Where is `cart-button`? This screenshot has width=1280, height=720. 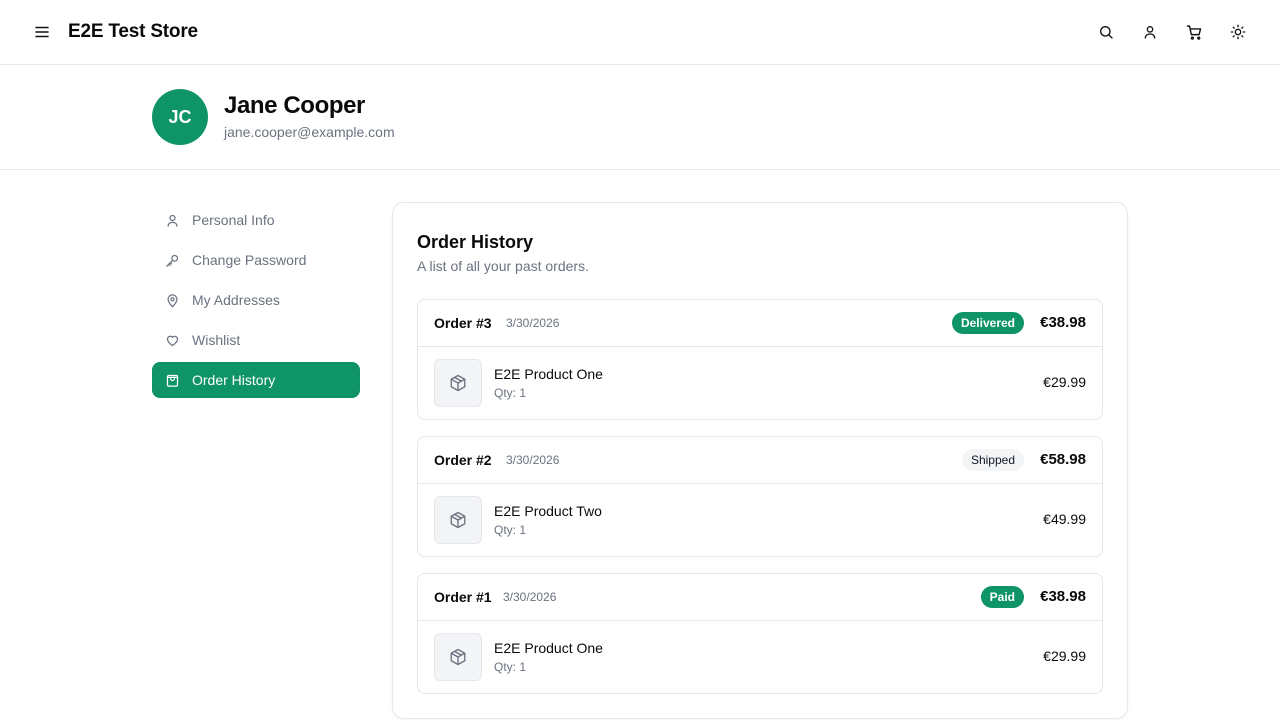
cart-button is located at coordinates (1194, 32).